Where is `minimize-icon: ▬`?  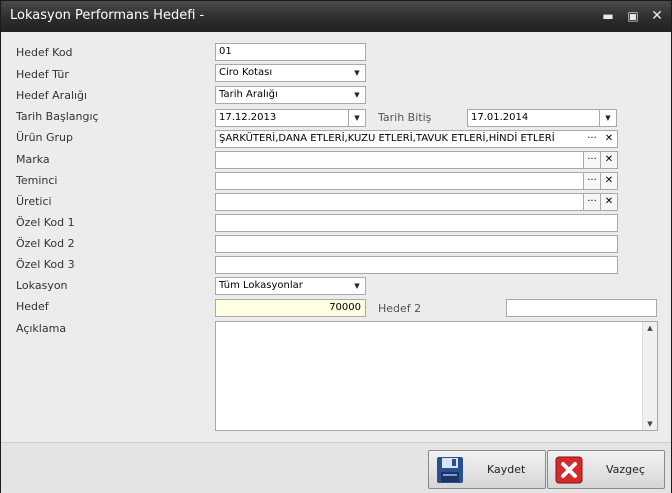 minimize-icon: ▬ is located at coordinates (608, 16).